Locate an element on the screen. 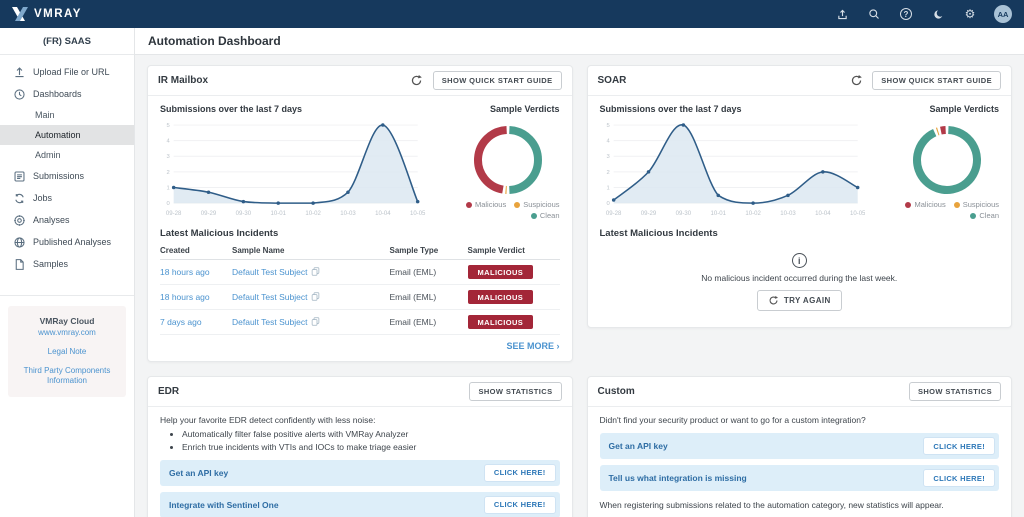 Image resolution: width=1024 pixels, height=517 pixels. sidebar-item-label: Dashboards is located at coordinates (57, 94).